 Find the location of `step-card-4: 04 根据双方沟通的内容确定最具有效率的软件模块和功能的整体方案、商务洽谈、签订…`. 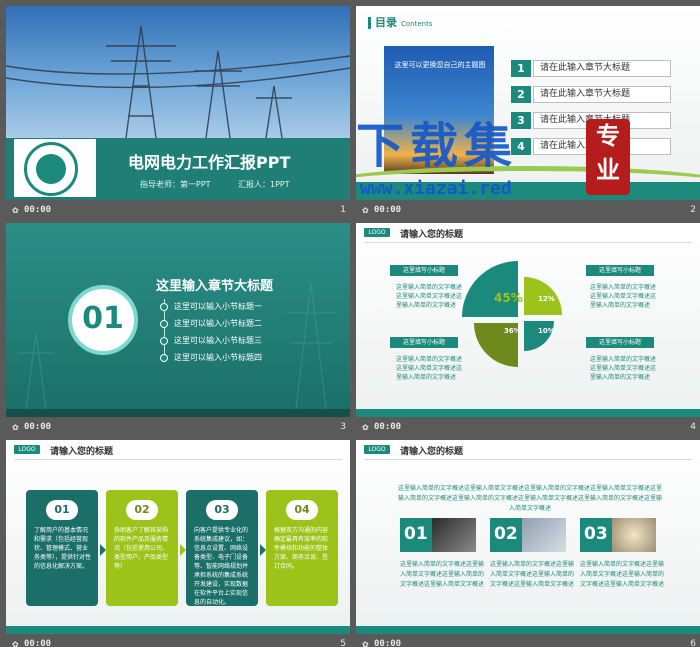

step-card-4: 04 根据双方沟通的内容确定最具有效率的软件模块和功能的整体方案、商务洽谈、签订… is located at coordinates (302, 548).